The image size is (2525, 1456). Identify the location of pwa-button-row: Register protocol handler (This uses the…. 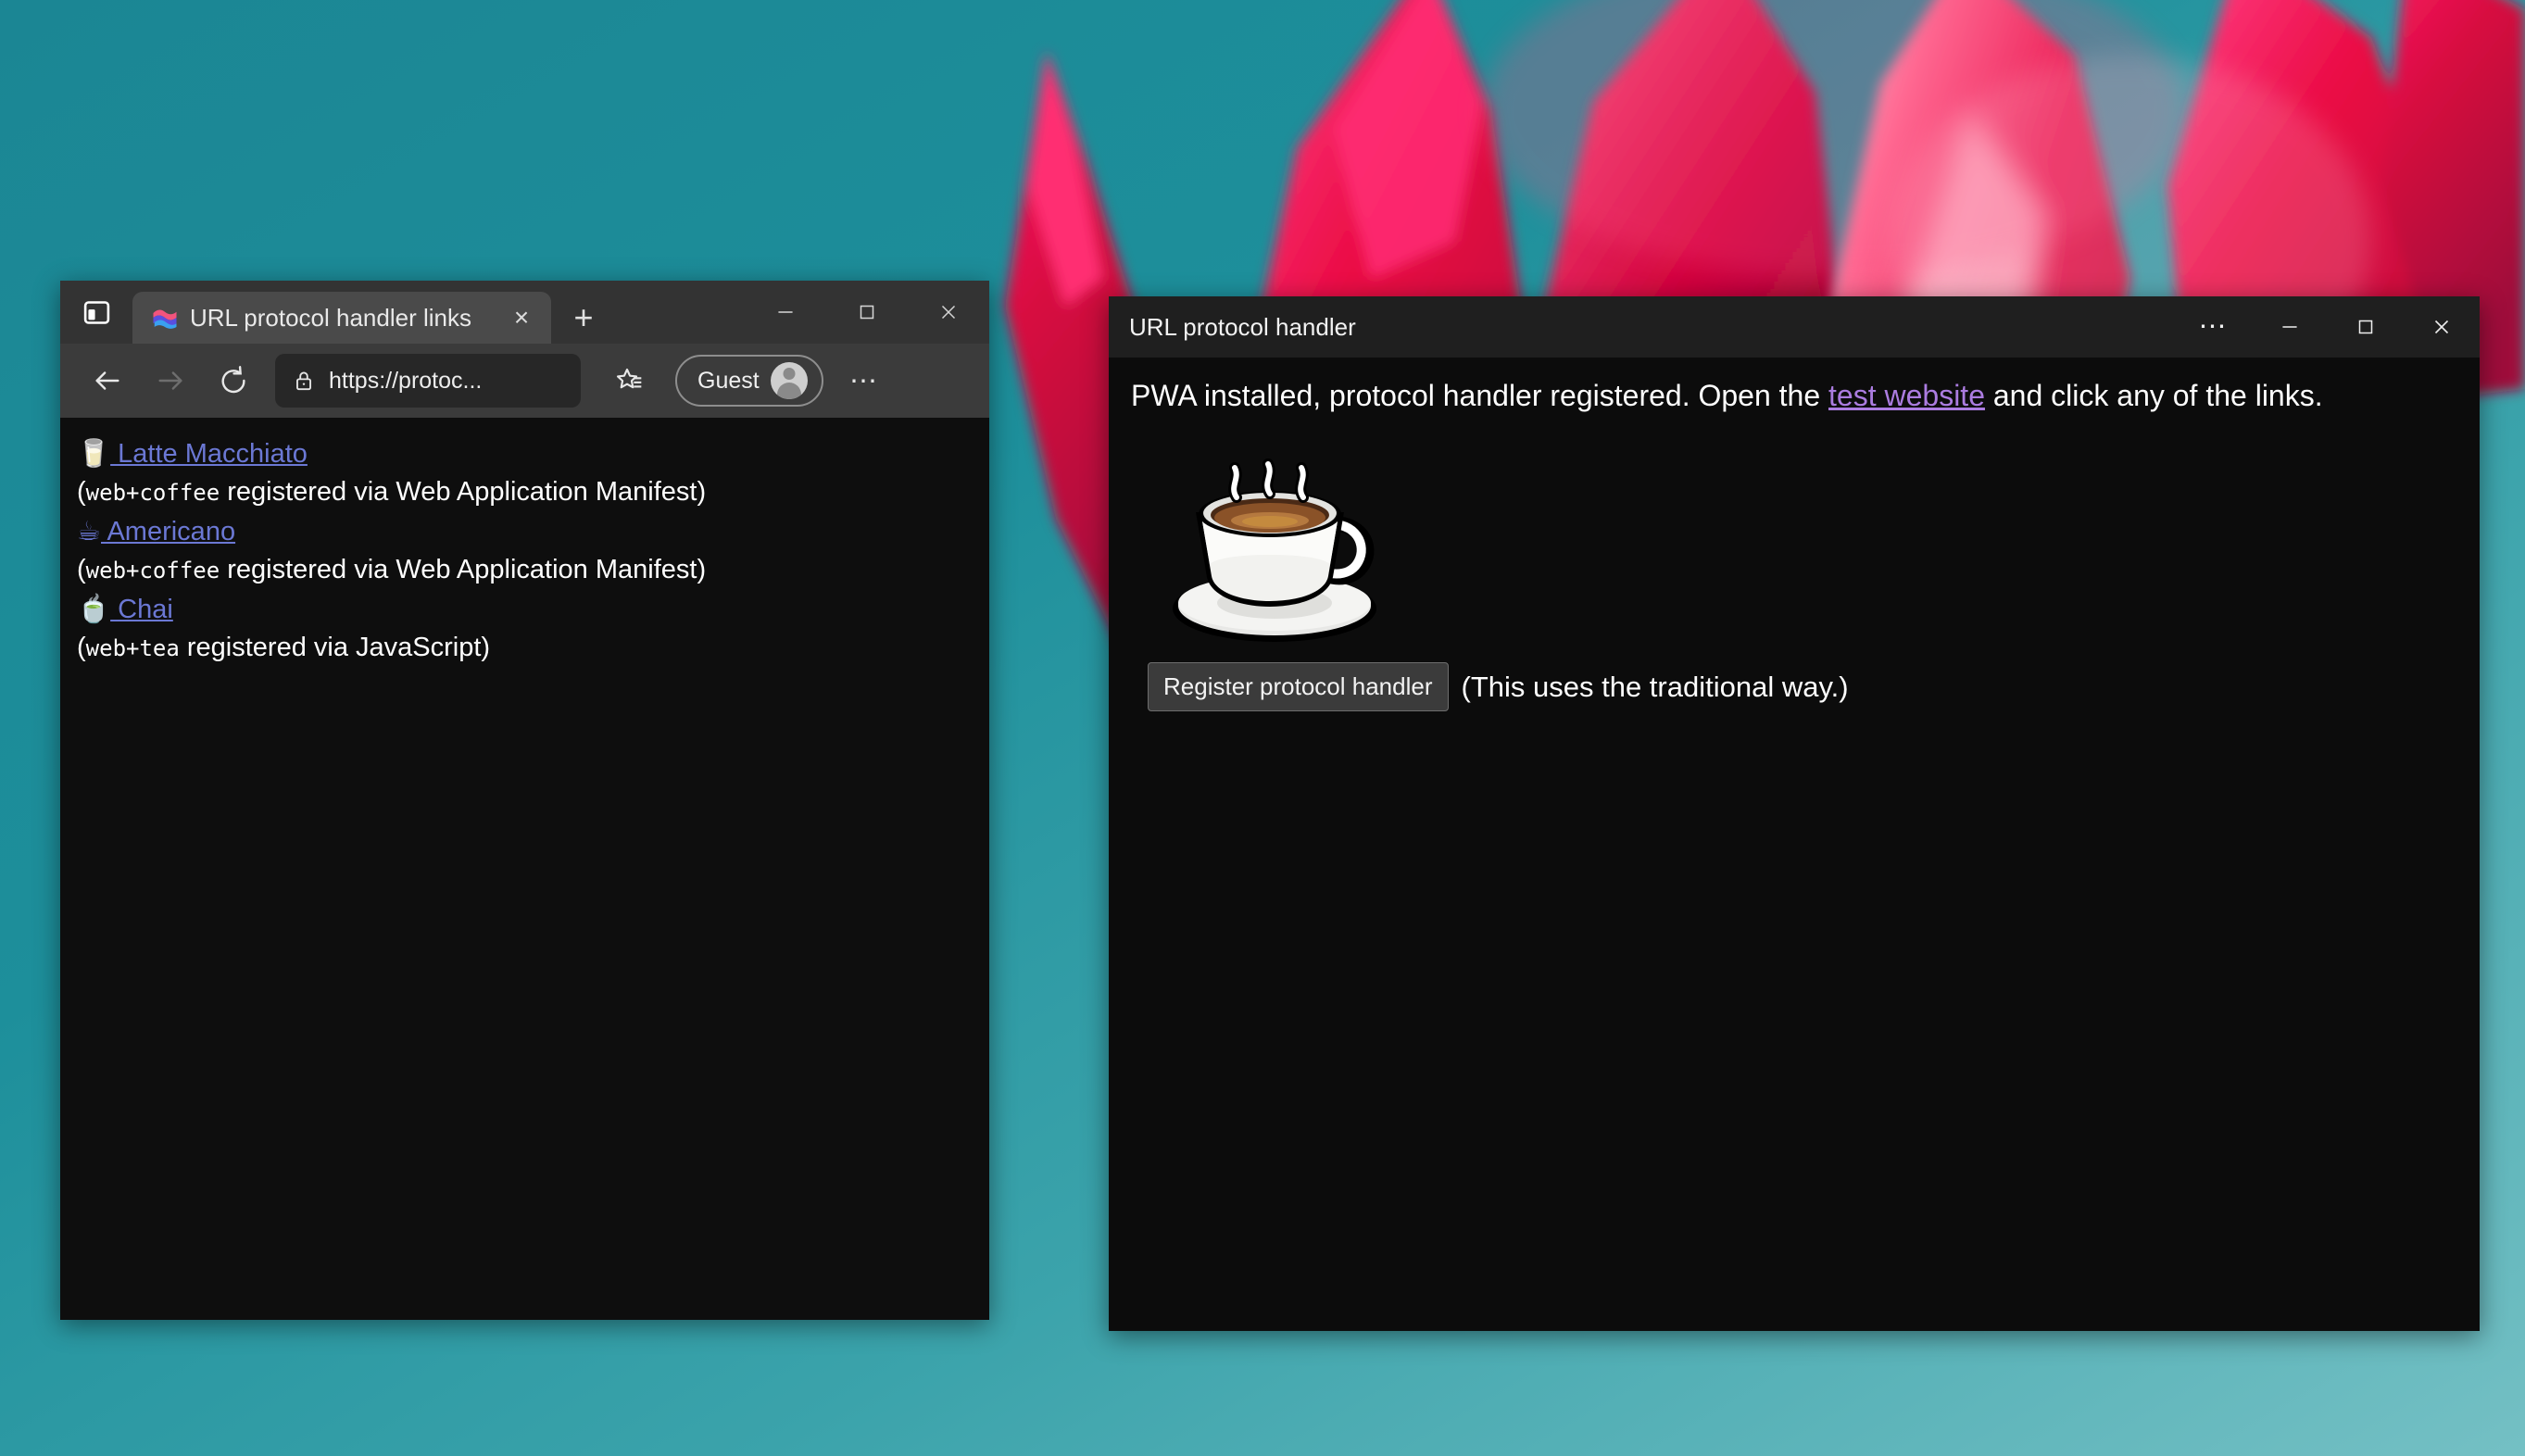
(1803, 687).